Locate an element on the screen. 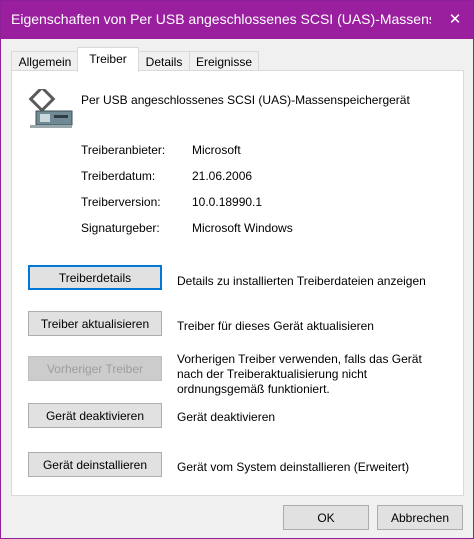 Image resolution: width=474 pixels, height=539 pixels. tab-ereignisse: Ereignisse is located at coordinates (224, 61).